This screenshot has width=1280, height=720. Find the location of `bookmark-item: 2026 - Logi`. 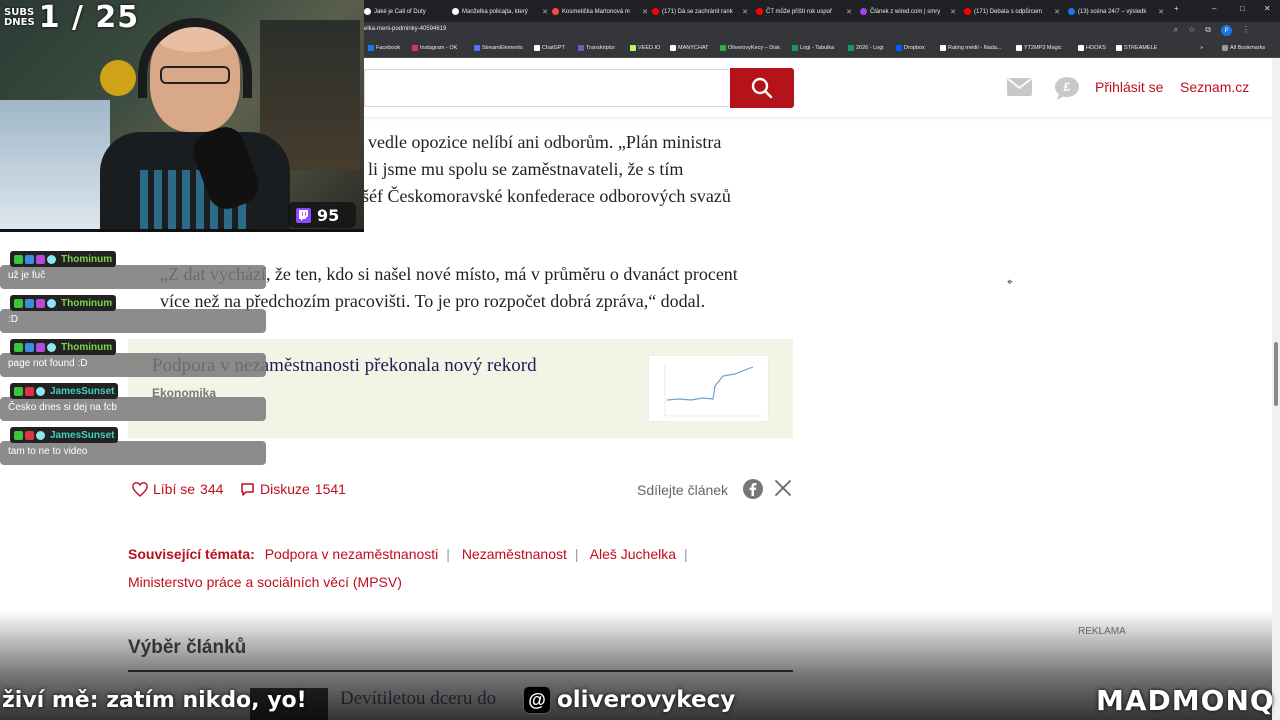

bookmark-item: 2026 - Logi is located at coordinates (866, 48).